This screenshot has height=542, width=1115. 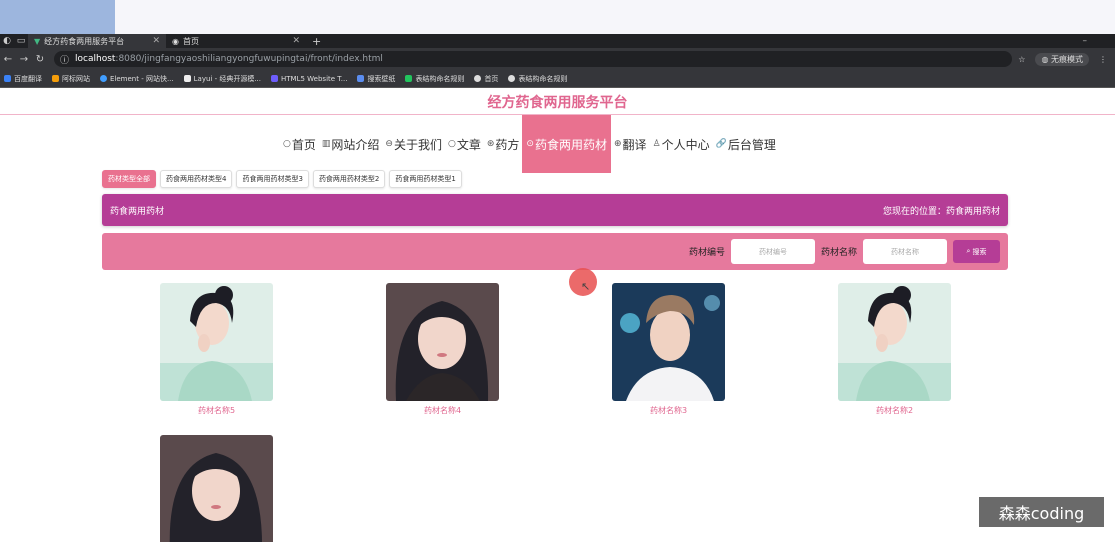 I want to click on code-label: 药材编号, so click(x=706, y=253).